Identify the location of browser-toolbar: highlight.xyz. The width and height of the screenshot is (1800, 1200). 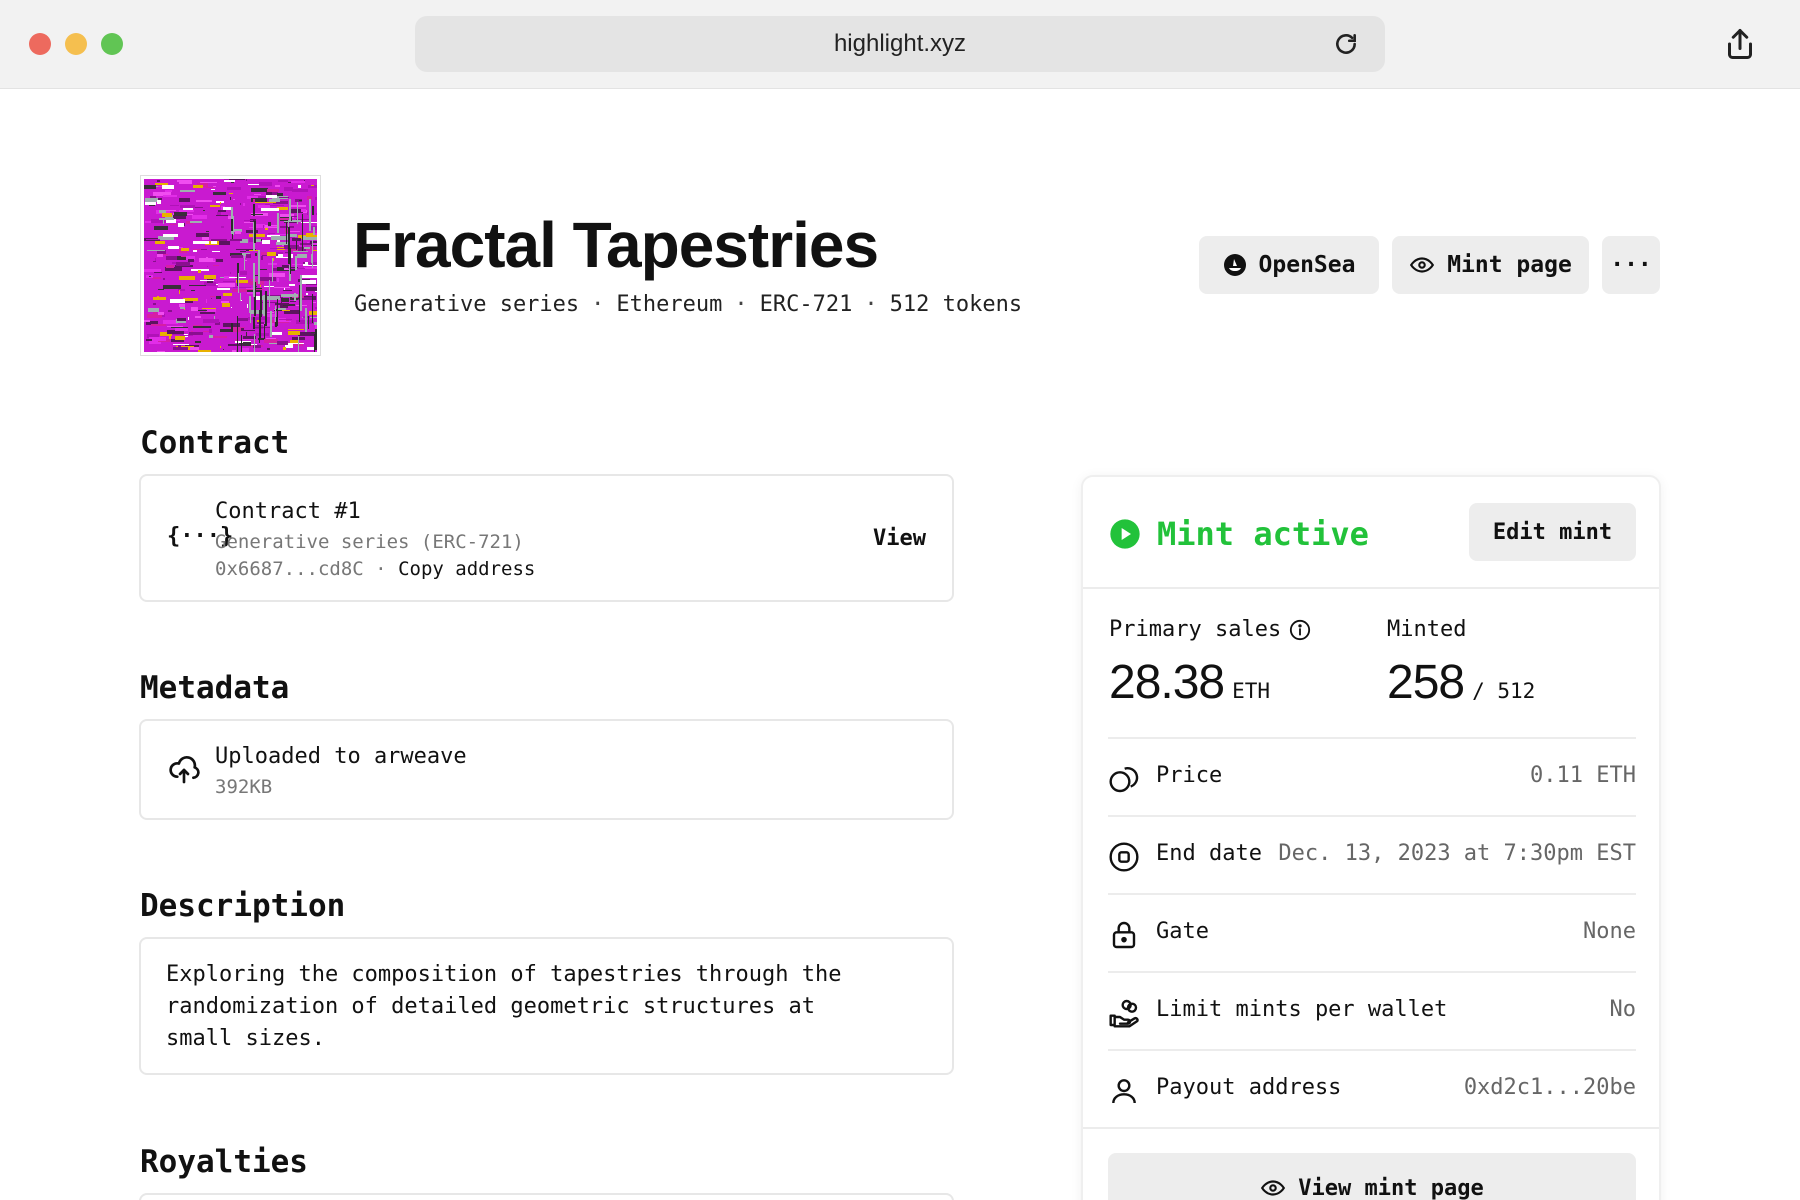
(900, 44).